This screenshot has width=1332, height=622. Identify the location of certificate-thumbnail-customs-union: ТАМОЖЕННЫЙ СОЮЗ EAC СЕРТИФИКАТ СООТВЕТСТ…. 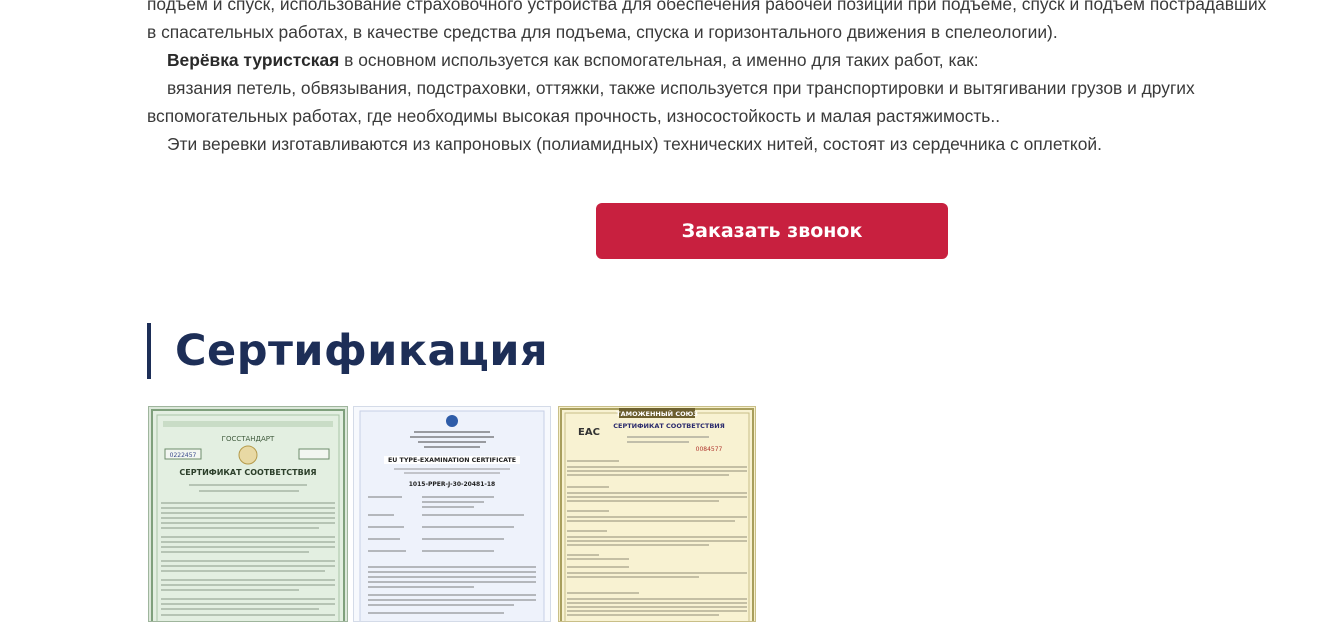
(657, 514).